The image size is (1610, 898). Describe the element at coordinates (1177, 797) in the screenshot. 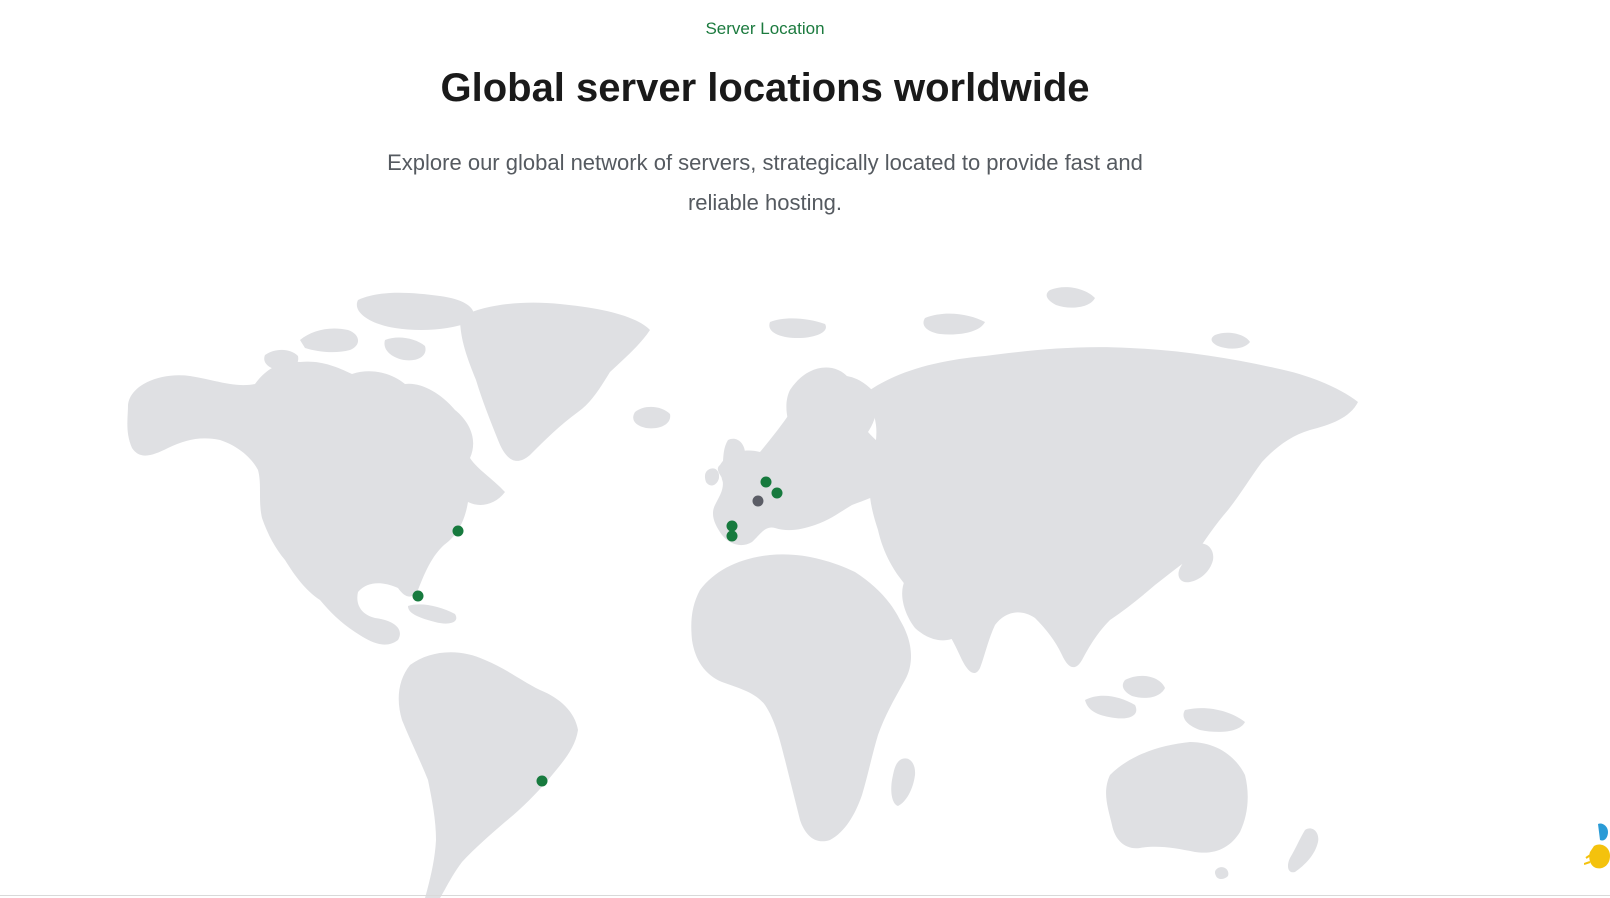

I see `landmass-australia` at that location.